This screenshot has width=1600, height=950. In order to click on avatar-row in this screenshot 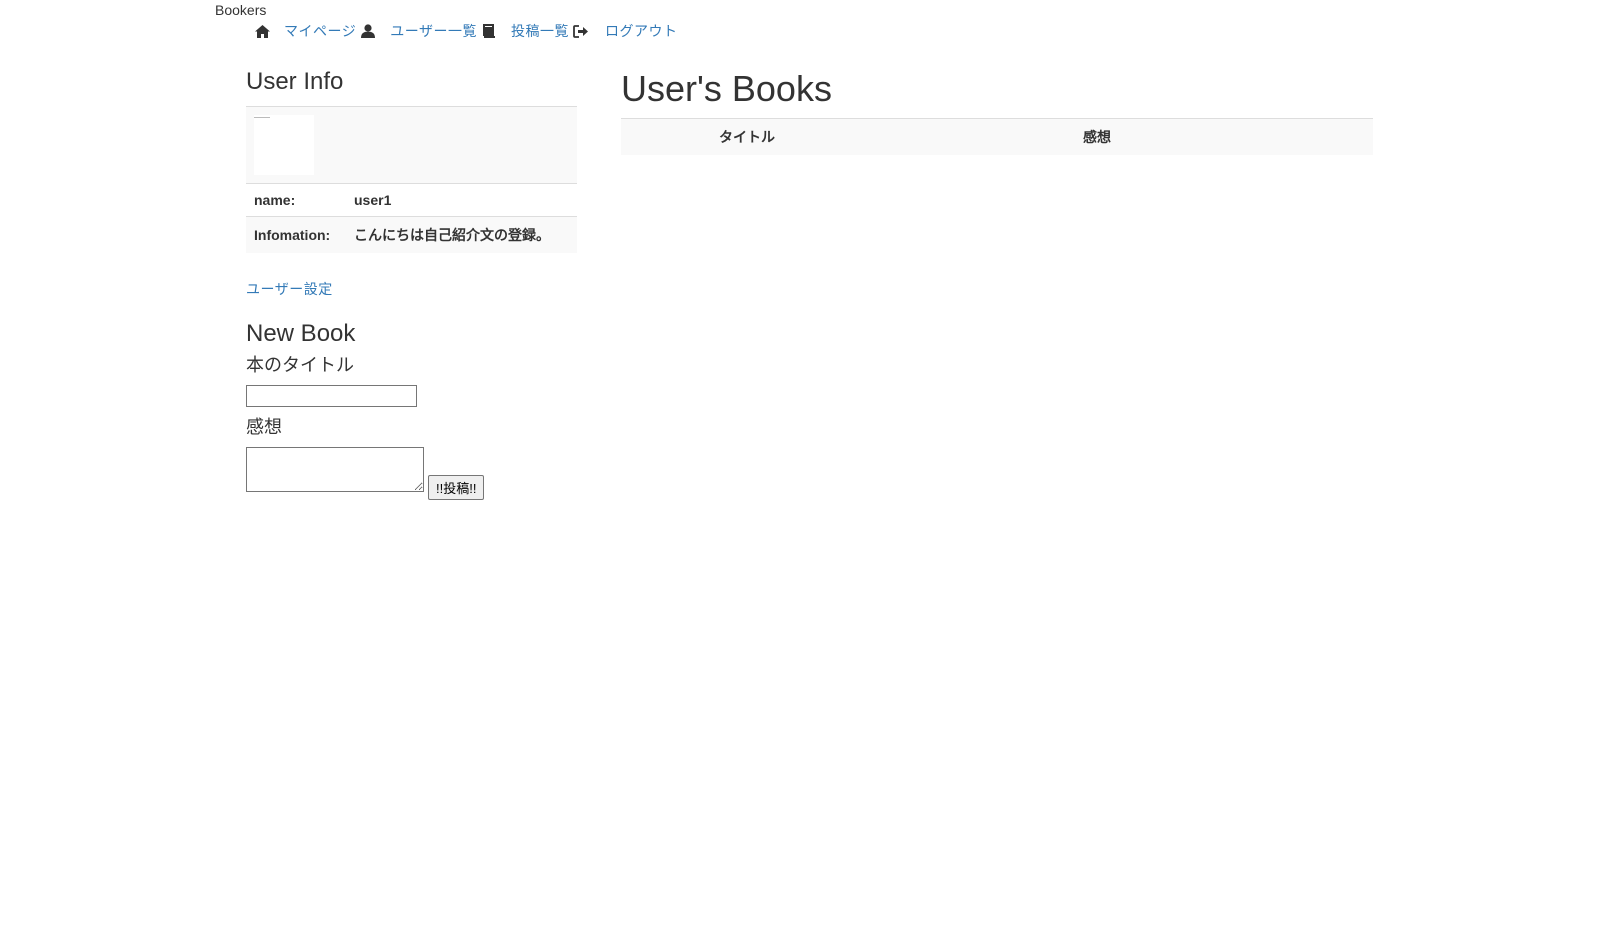, I will do `click(411, 145)`.